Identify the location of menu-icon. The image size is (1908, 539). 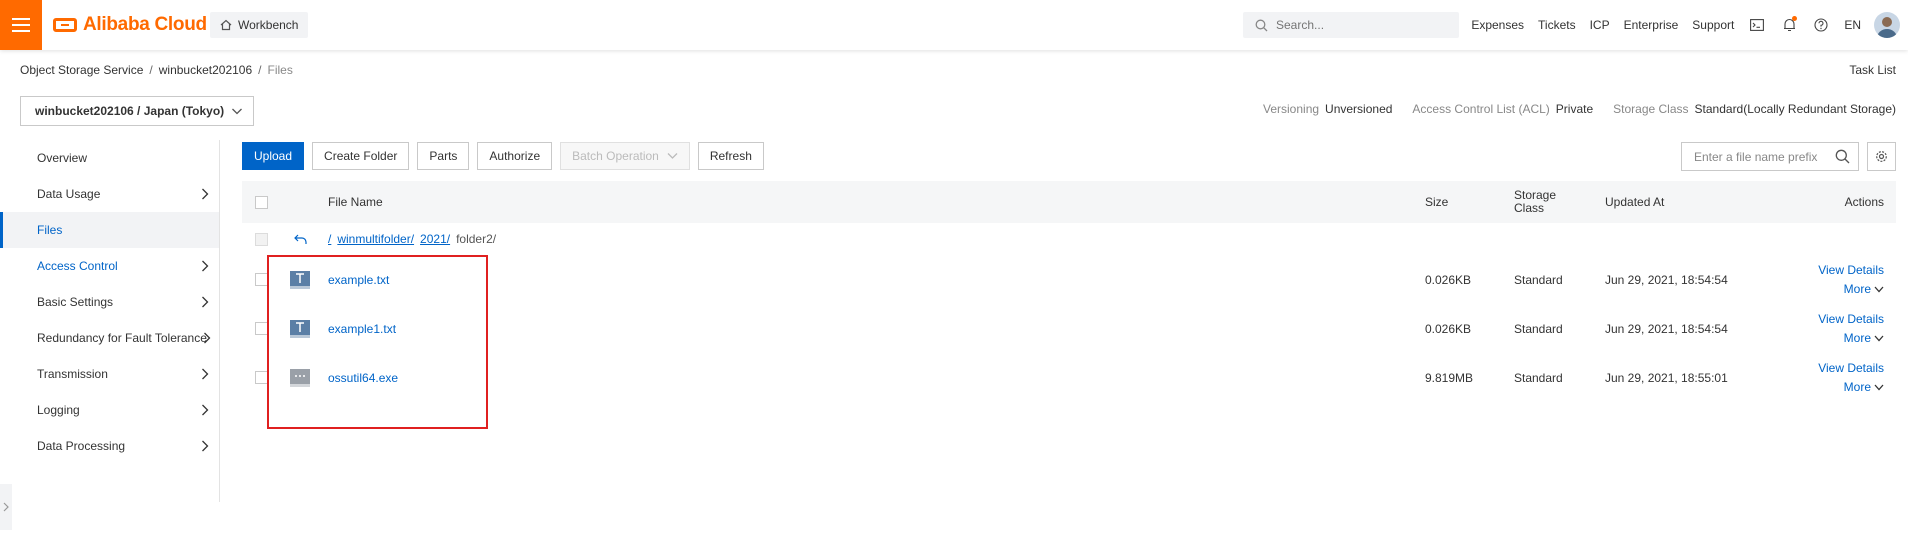
(21, 25).